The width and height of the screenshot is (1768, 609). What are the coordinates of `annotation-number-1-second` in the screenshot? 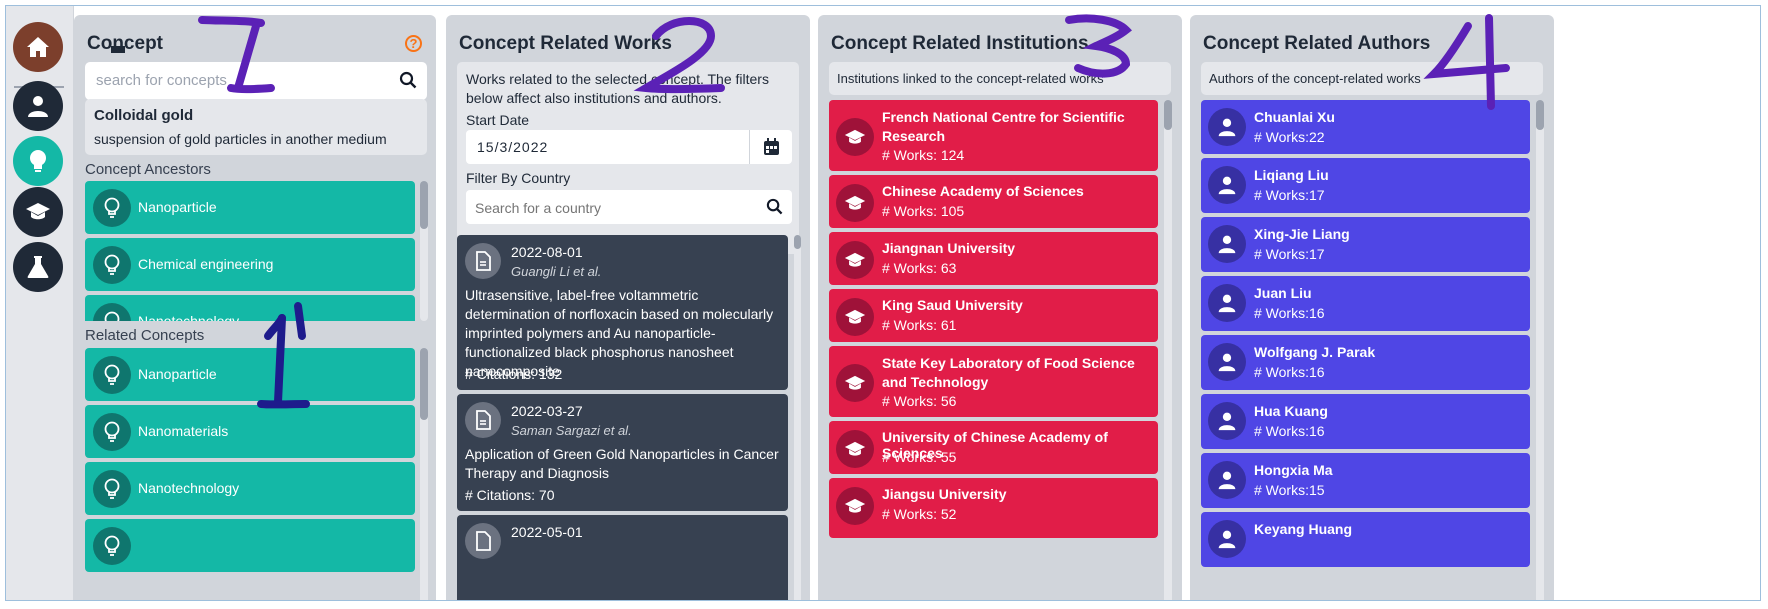 It's located at (283, 355).